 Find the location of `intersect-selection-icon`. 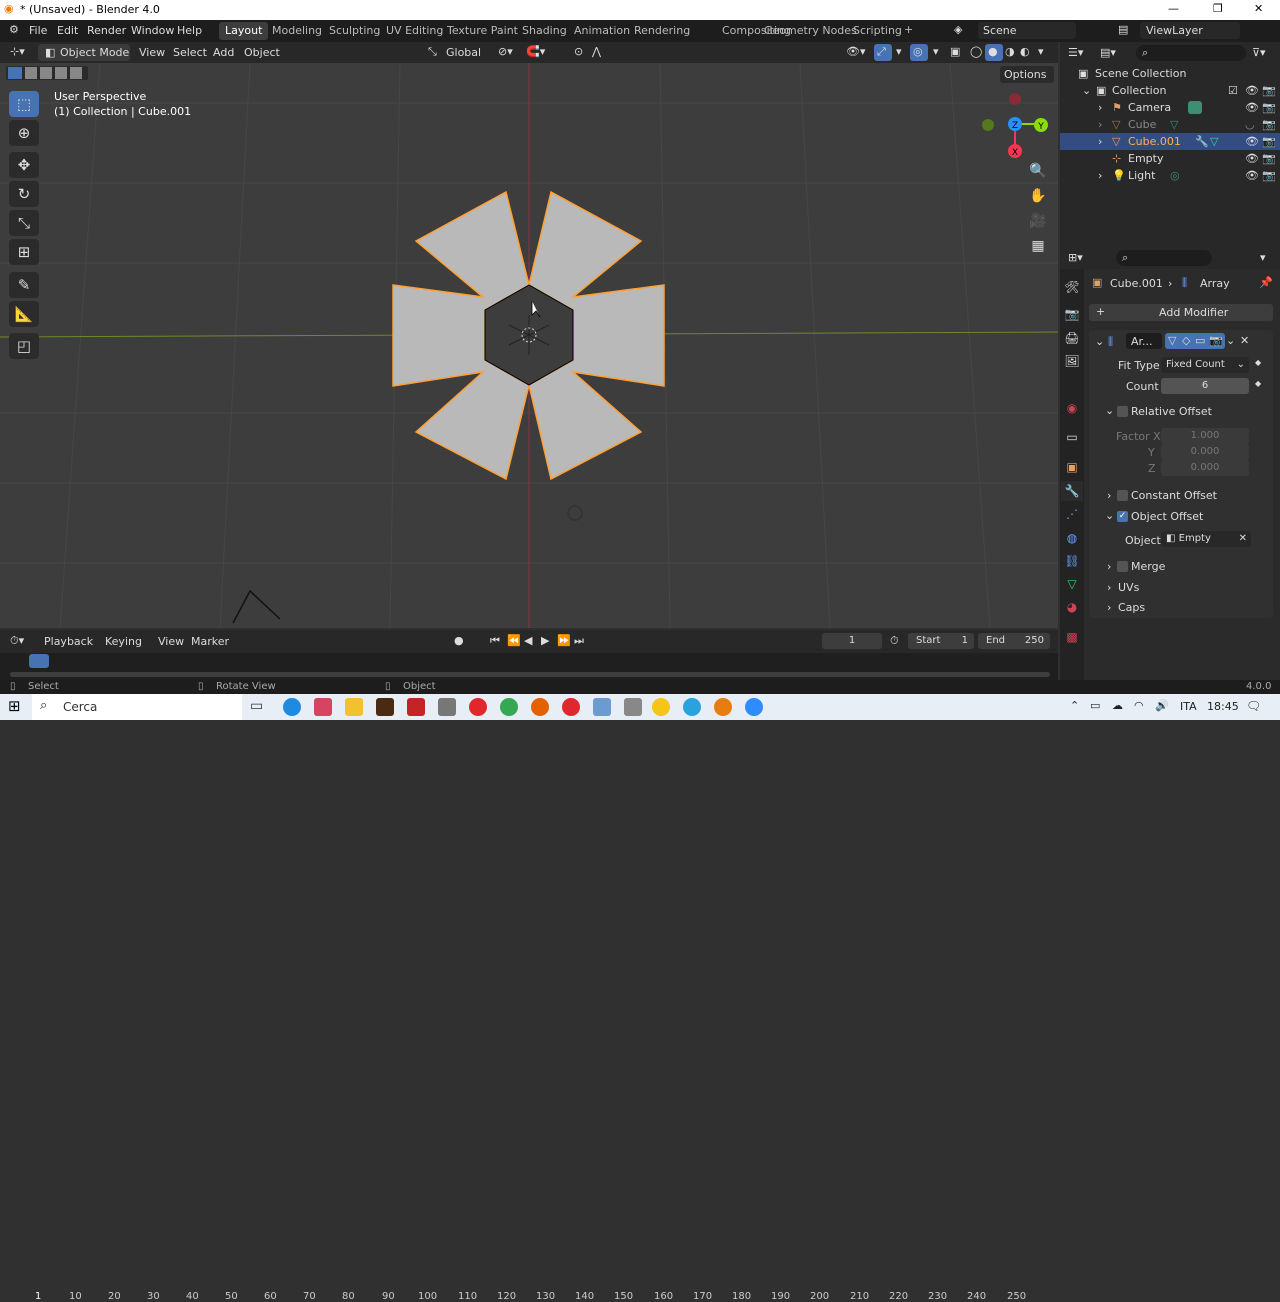

intersect-selection-icon is located at coordinates (76, 73).